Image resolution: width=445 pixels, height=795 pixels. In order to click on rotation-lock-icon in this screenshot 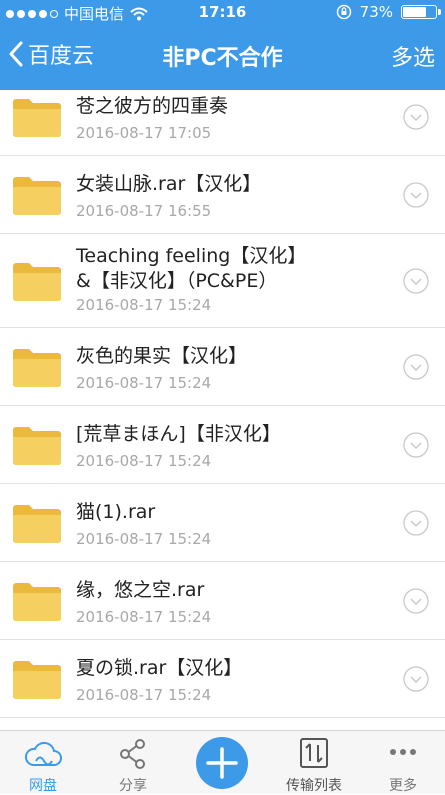, I will do `click(343, 12)`.